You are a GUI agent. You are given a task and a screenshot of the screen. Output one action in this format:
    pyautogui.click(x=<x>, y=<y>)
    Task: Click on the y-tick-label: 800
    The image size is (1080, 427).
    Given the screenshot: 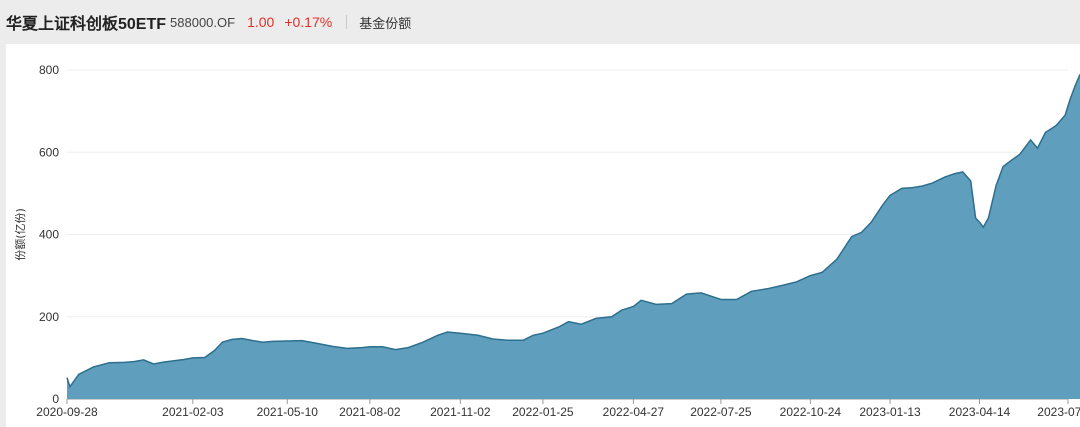 What is the action you would take?
    pyautogui.click(x=49, y=70)
    